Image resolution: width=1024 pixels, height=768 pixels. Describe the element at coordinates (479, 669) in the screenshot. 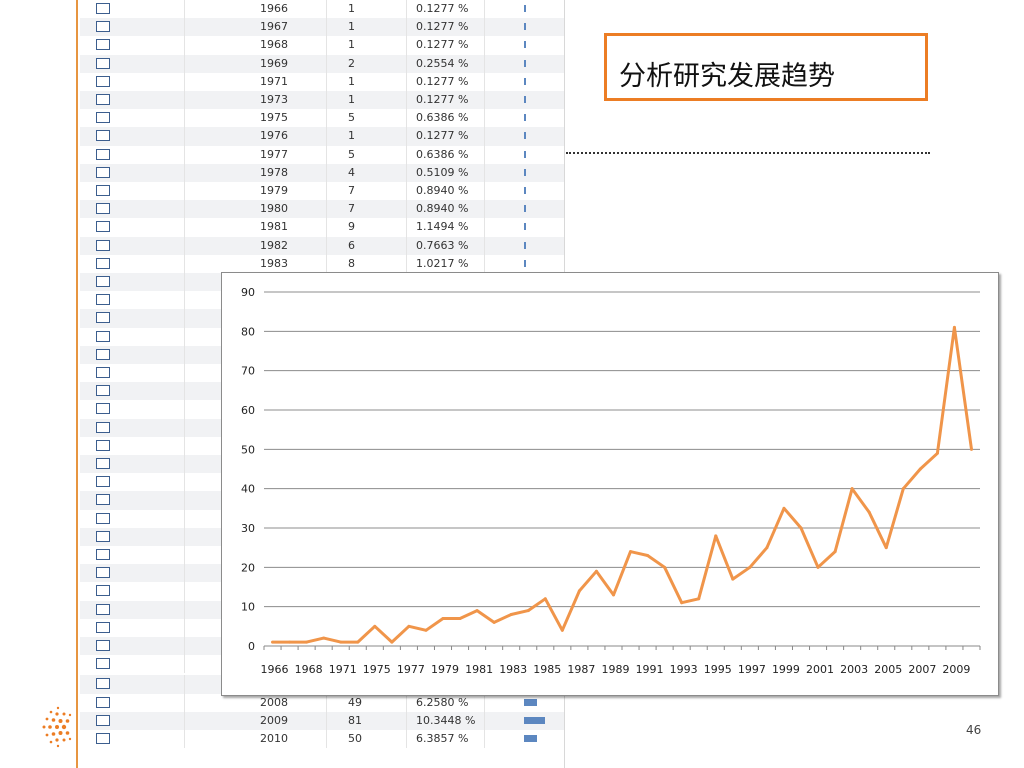

I see `x-tick-label: 1981` at that location.